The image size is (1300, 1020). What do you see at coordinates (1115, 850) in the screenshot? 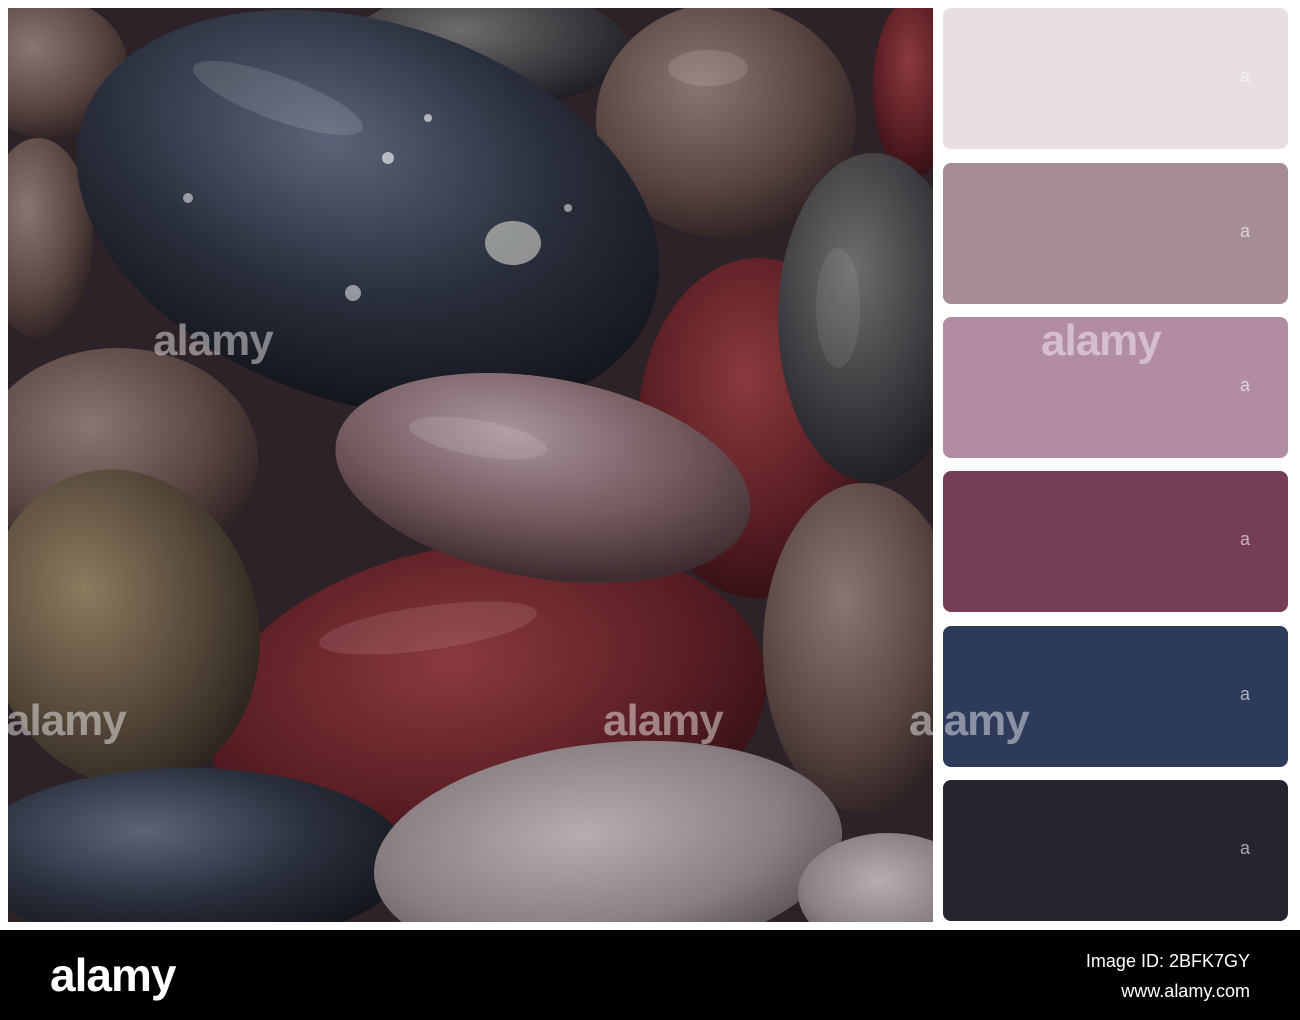
I see `swatch-6: a` at bounding box center [1115, 850].